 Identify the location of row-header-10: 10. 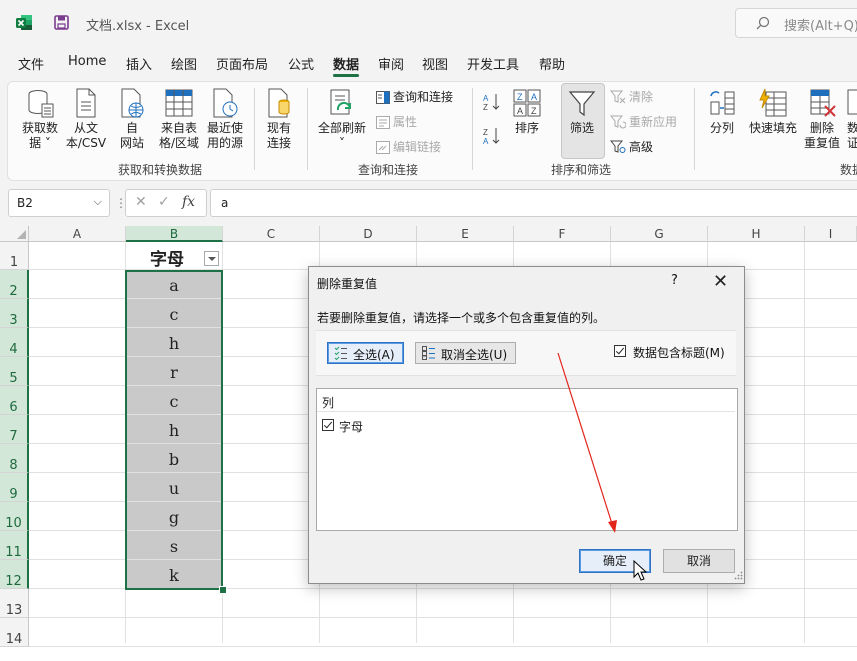
(14, 516).